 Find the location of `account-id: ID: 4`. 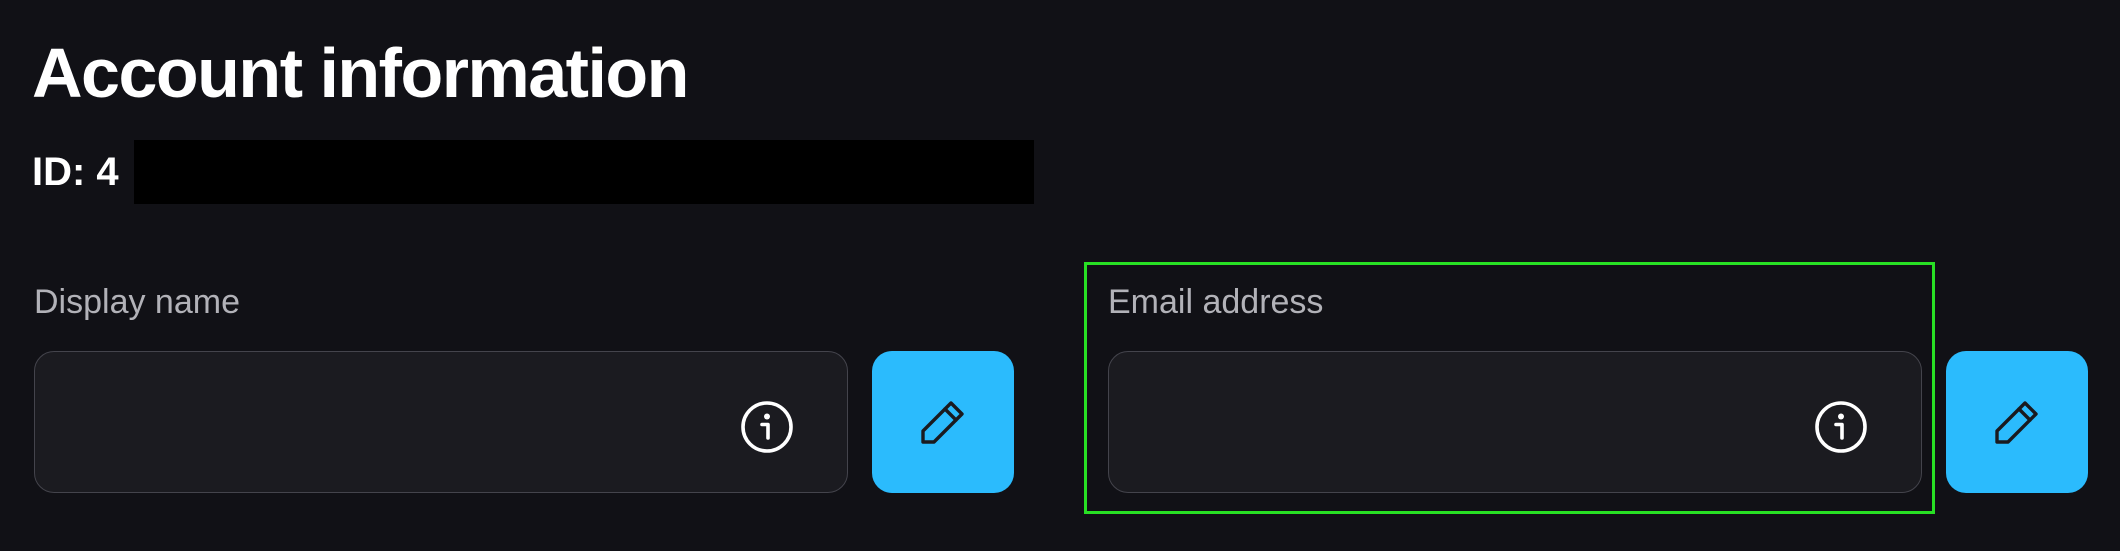

account-id: ID: 4 is located at coordinates (75, 172).